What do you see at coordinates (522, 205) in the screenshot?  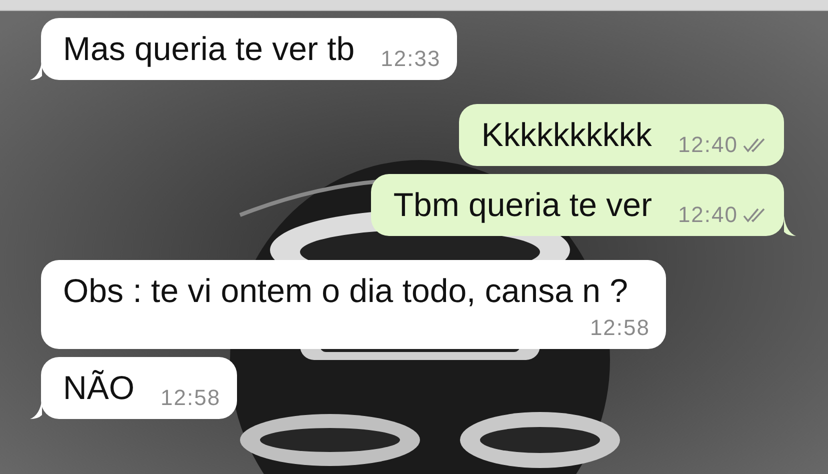 I see `message-text: Tbm queria te ver` at bounding box center [522, 205].